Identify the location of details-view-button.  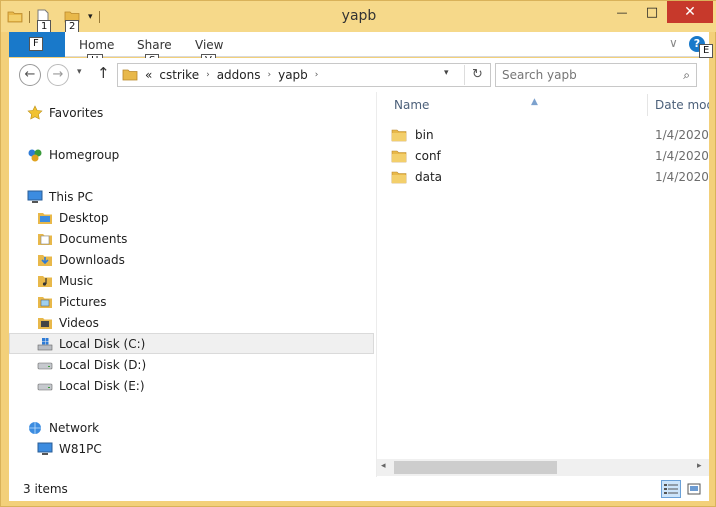
(671, 489).